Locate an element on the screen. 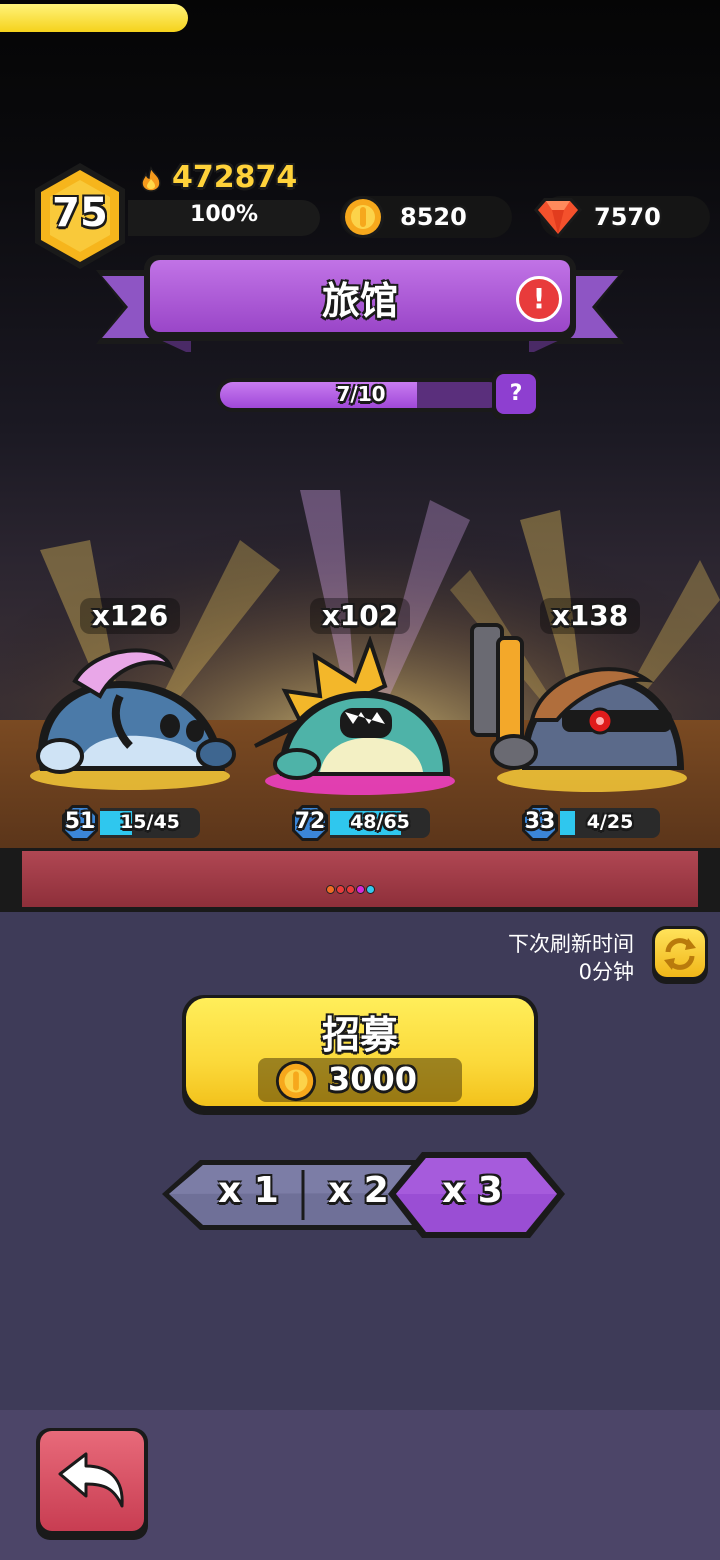 This screenshot has width=720, height=1560. shard-text: 15/45 is located at coordinates (150, 822).